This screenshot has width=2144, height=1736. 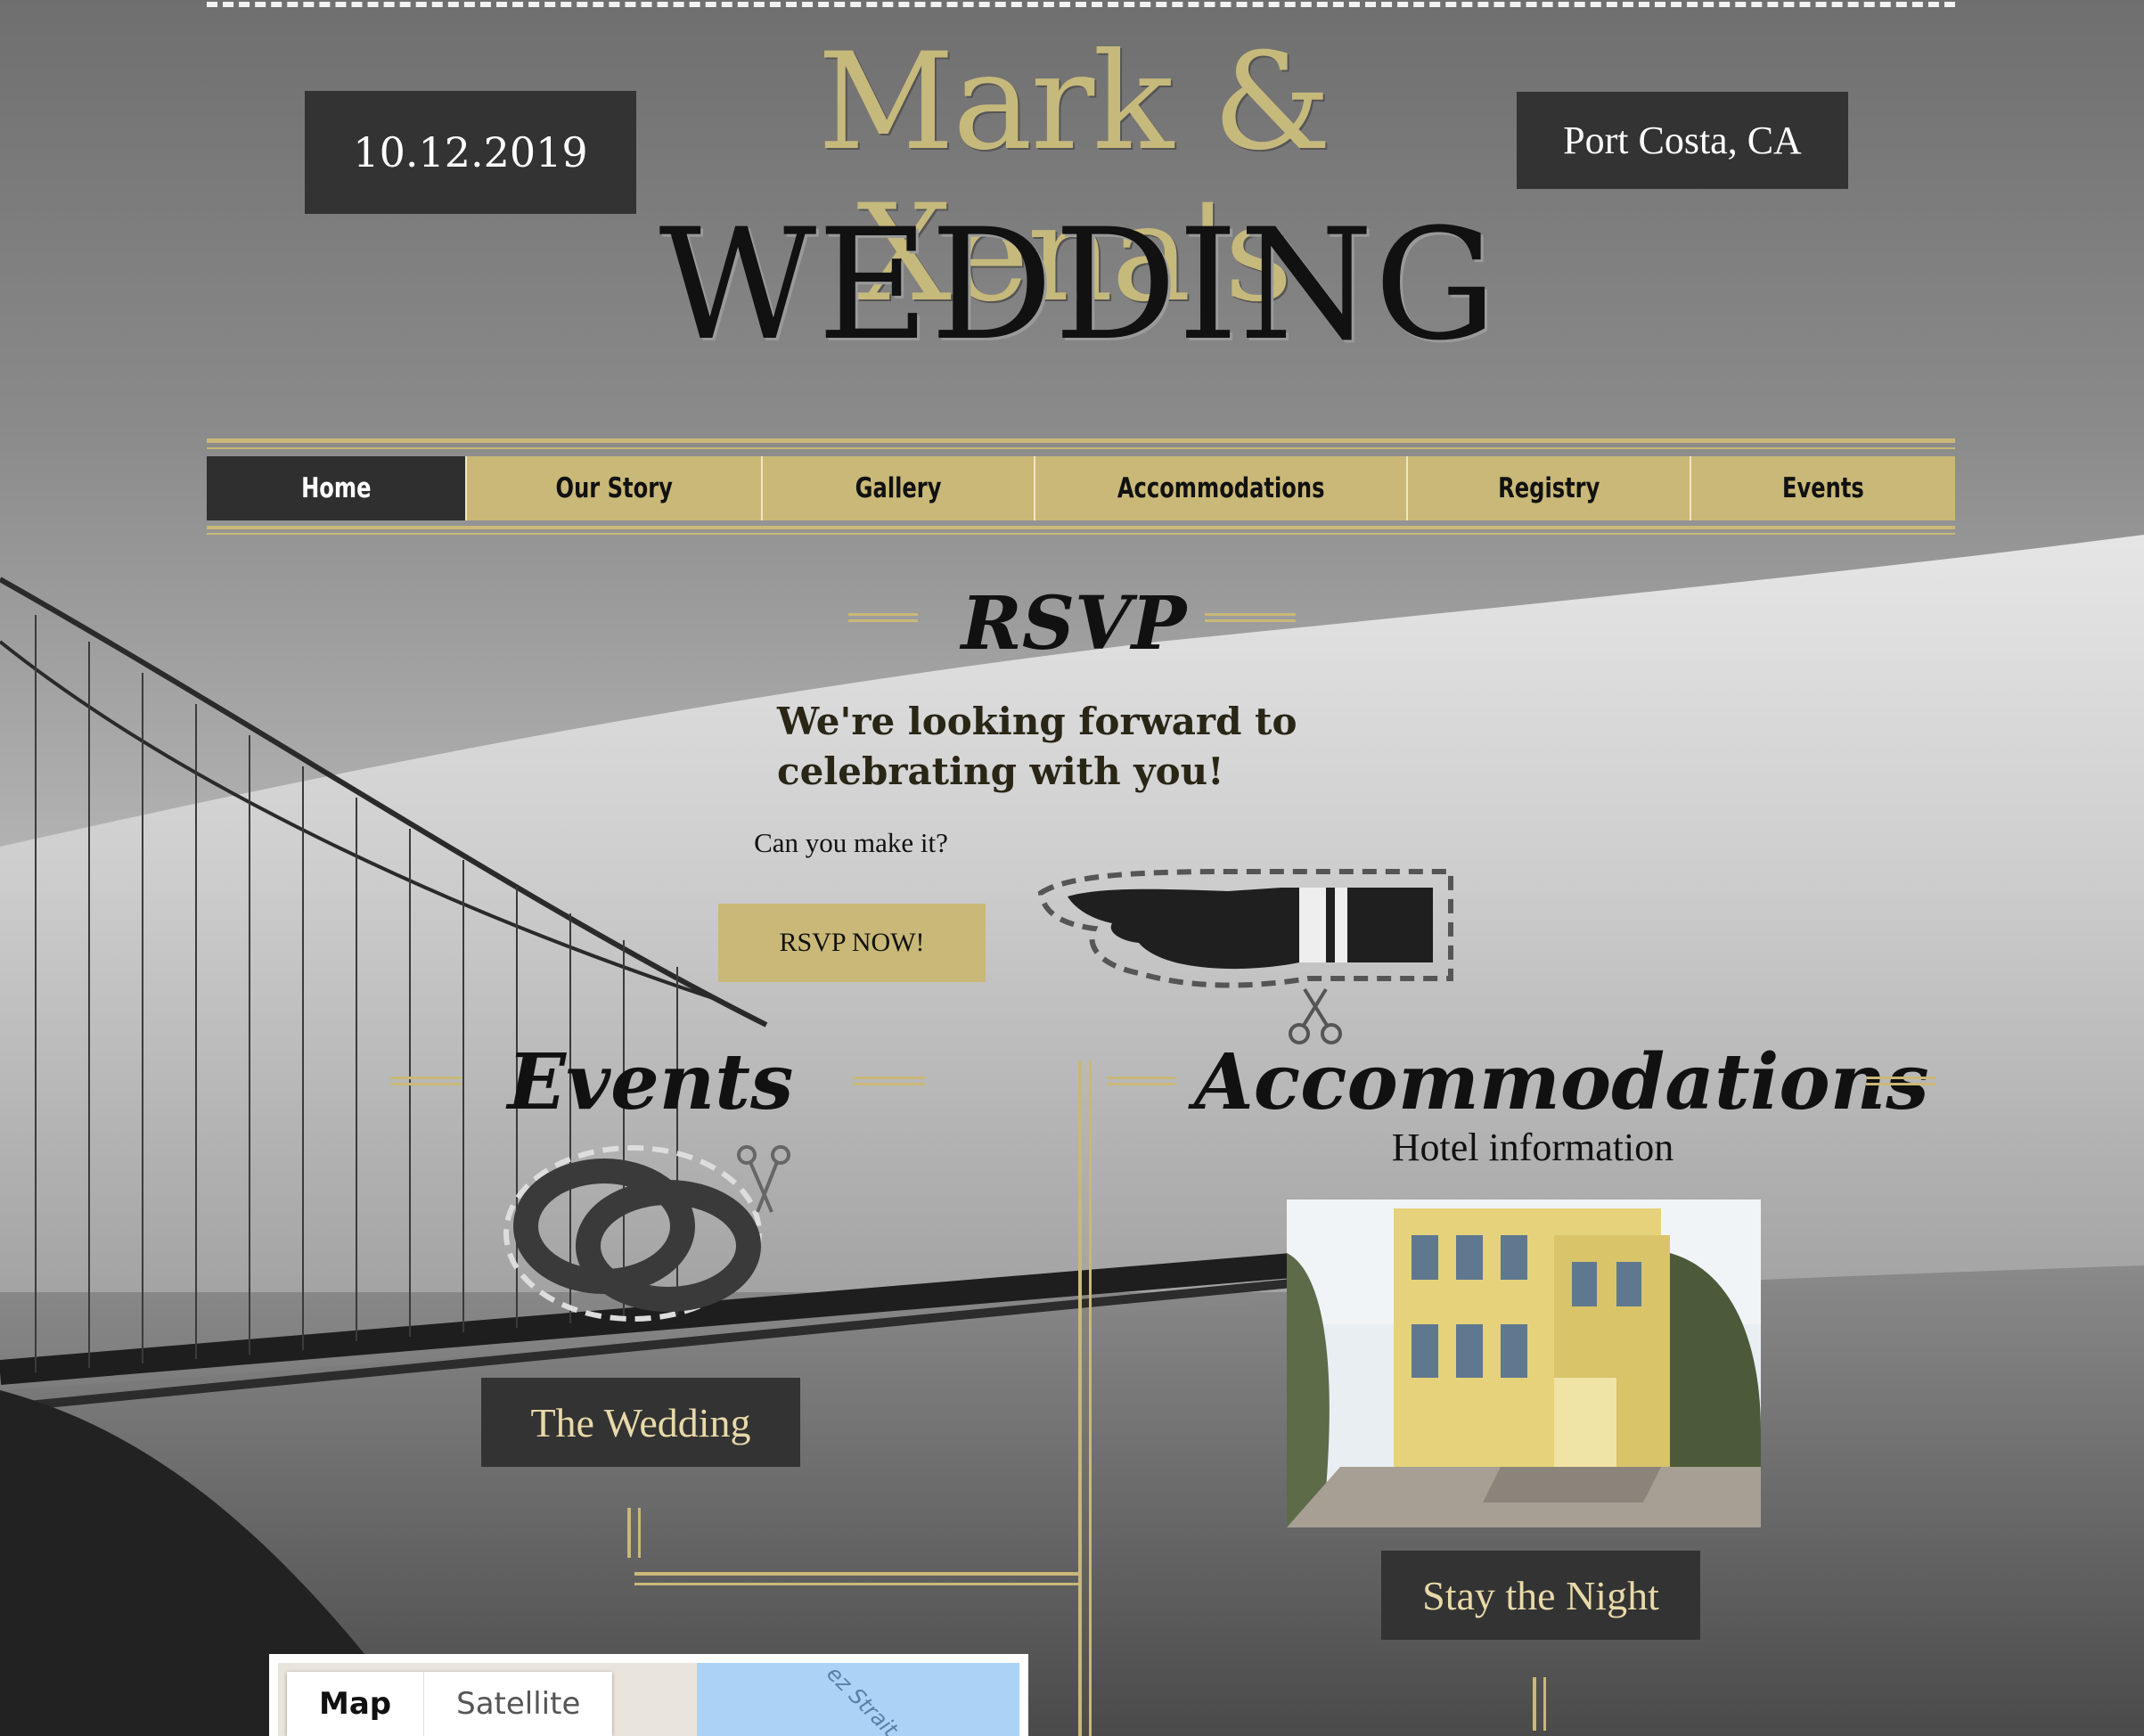 I want to click on rsvp-rule-right, so click(x=1250, y=618).